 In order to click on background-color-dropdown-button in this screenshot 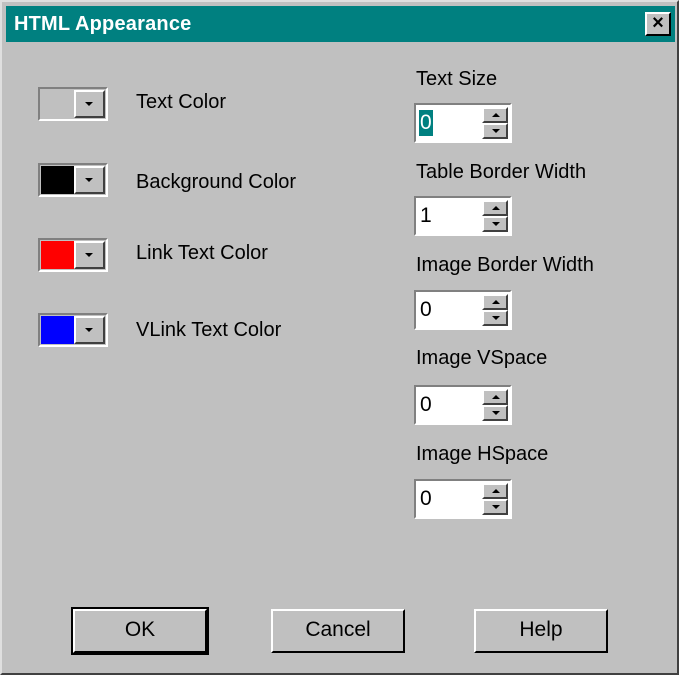, I will do `click(89, 180)`.